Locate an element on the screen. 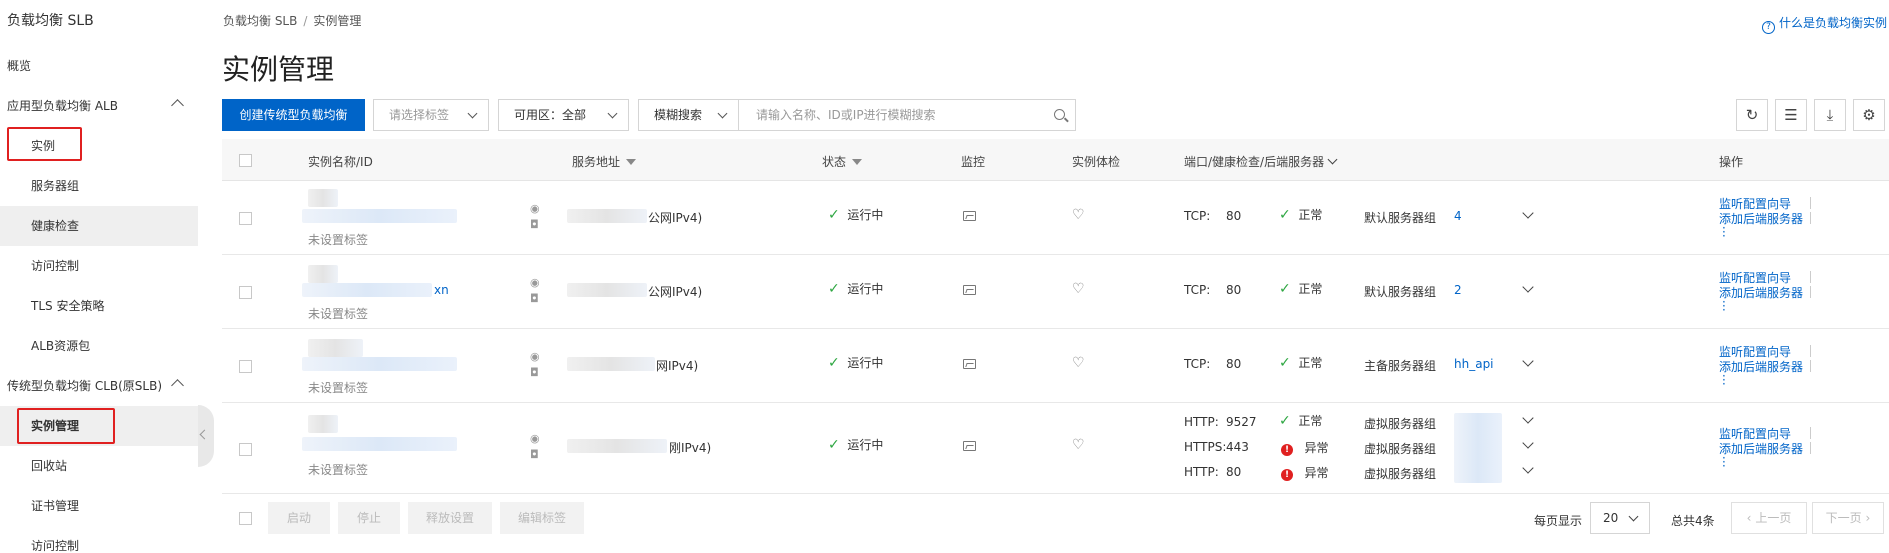 The width and height of the screenshot is (1889, 553). sidebar-group-alb: 应用型负载均衡 ALB is located at coordinates (99, 106).